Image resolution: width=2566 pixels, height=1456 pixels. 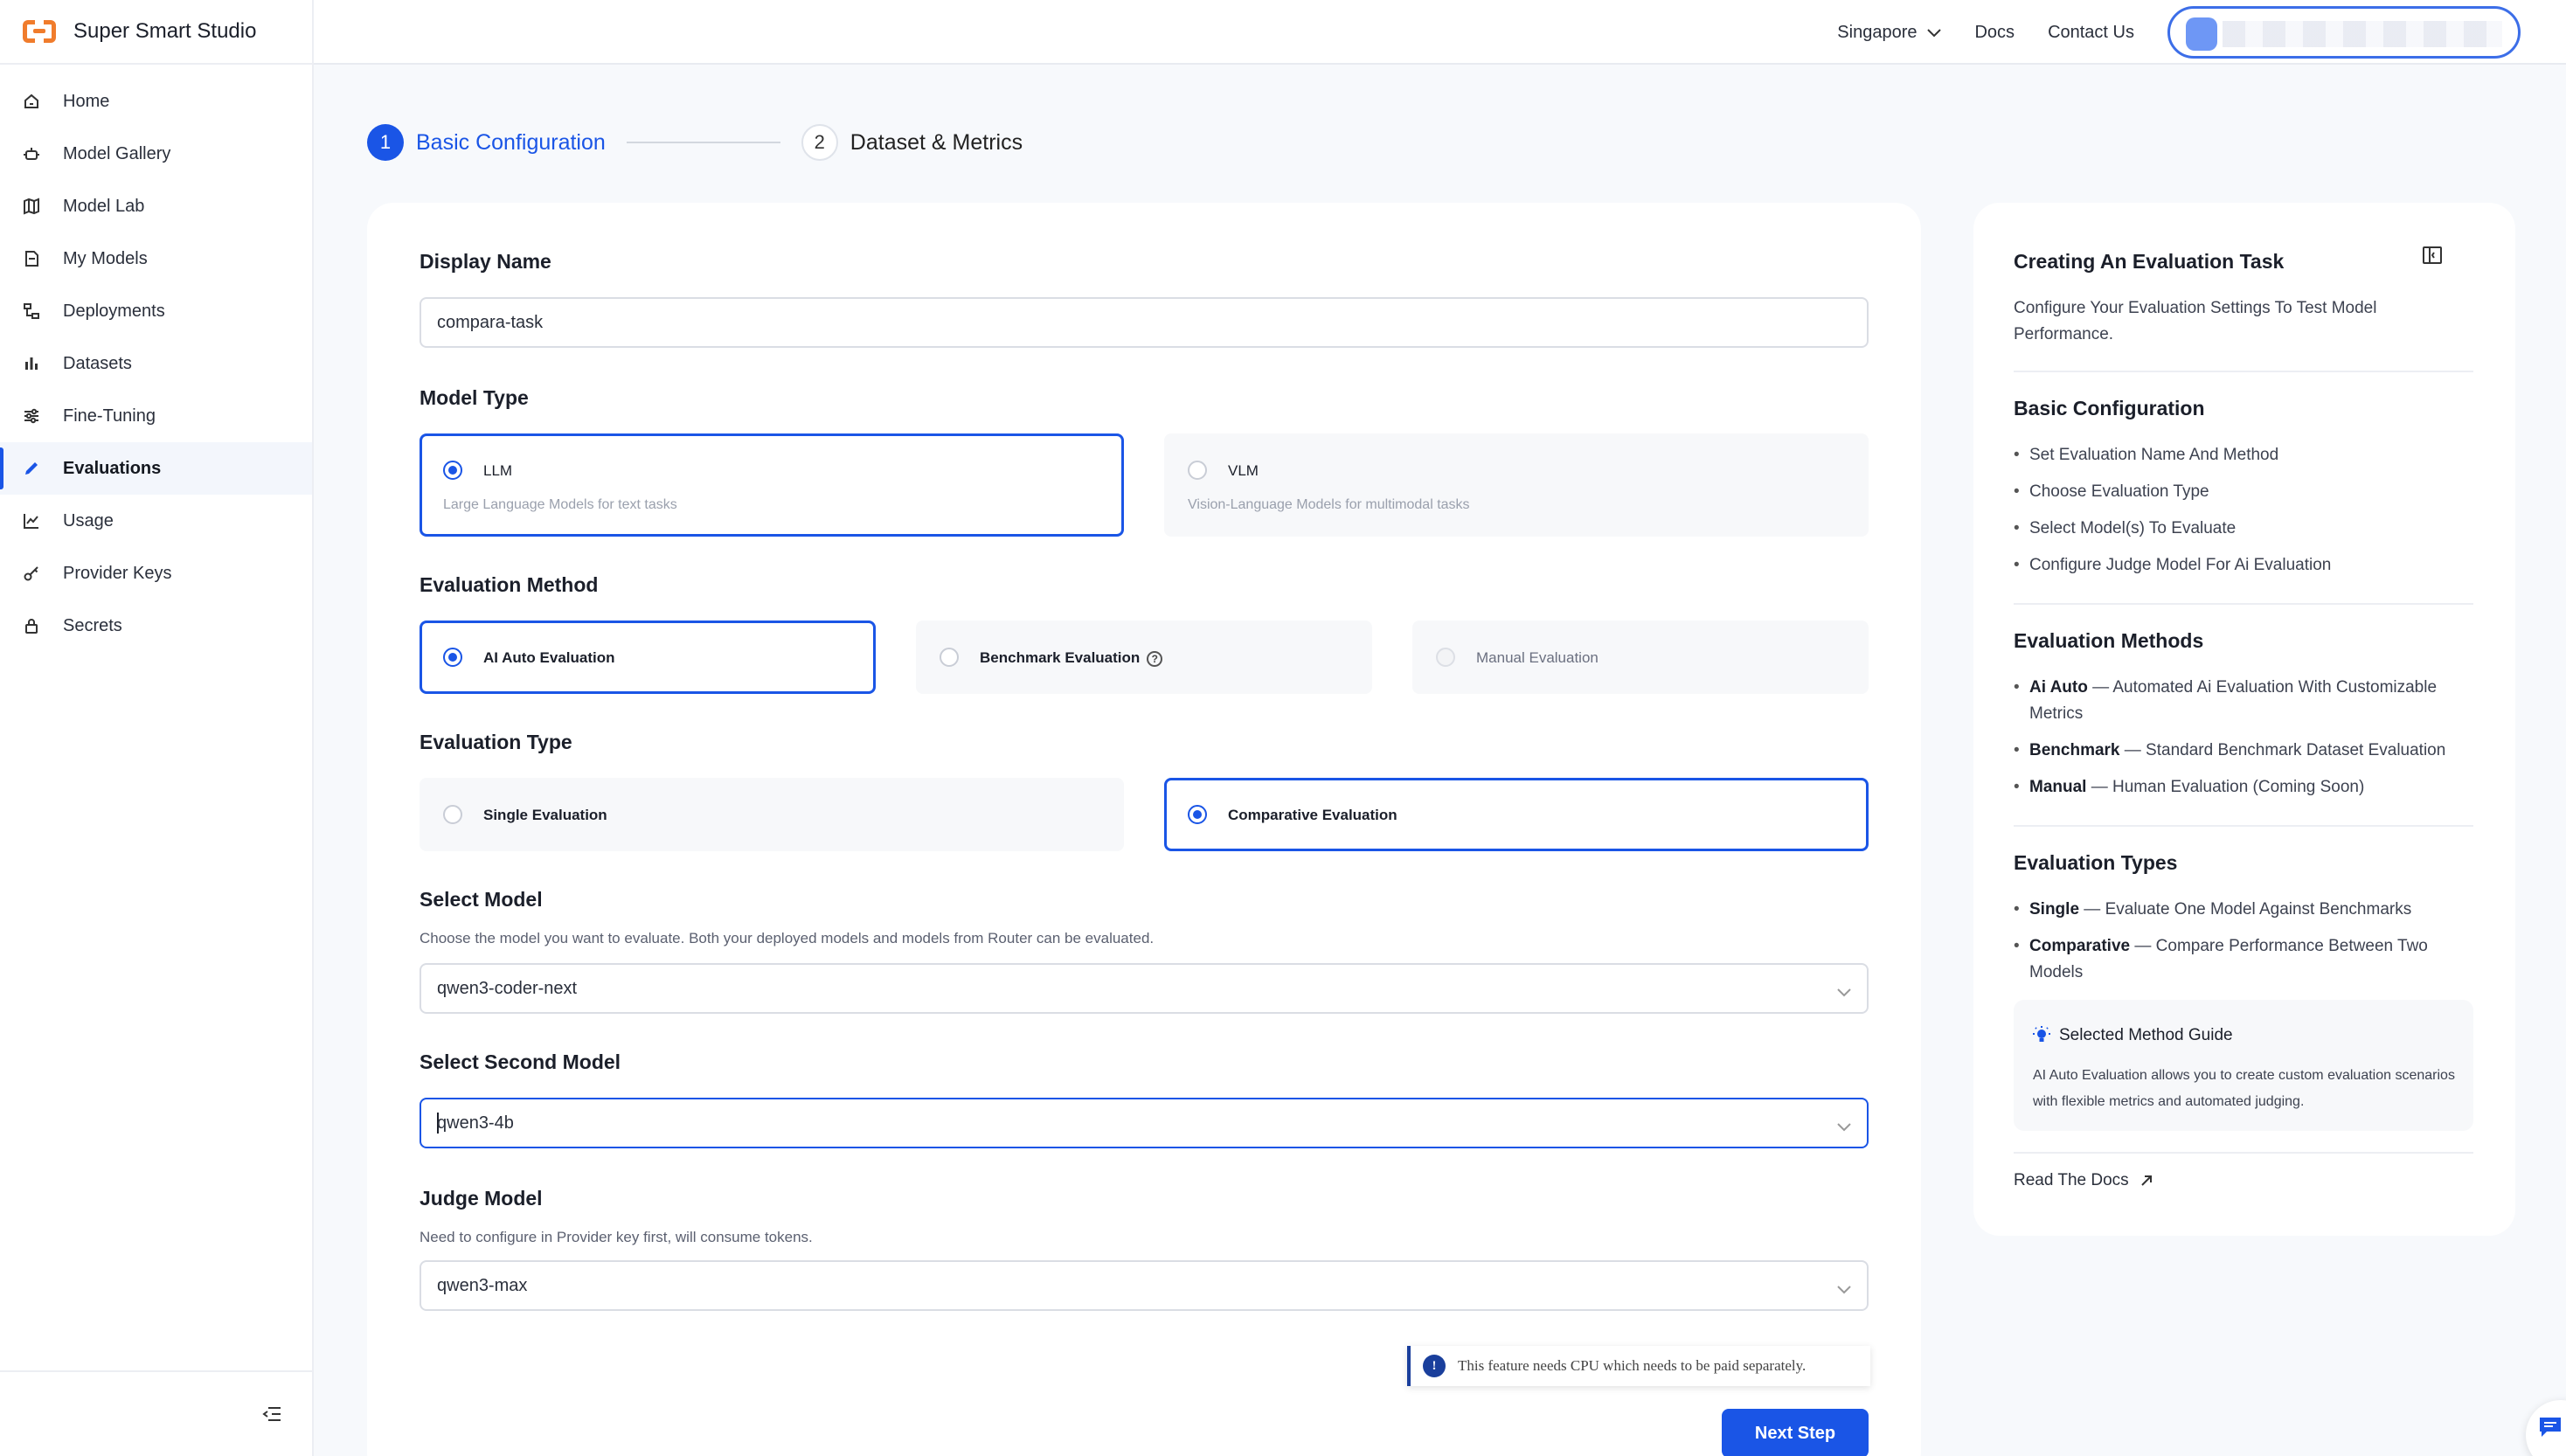 What do you see at coordinates (2146, 1180) in the screenshot?
I see `external-link-icon` at bounding box center [2146, 1180].